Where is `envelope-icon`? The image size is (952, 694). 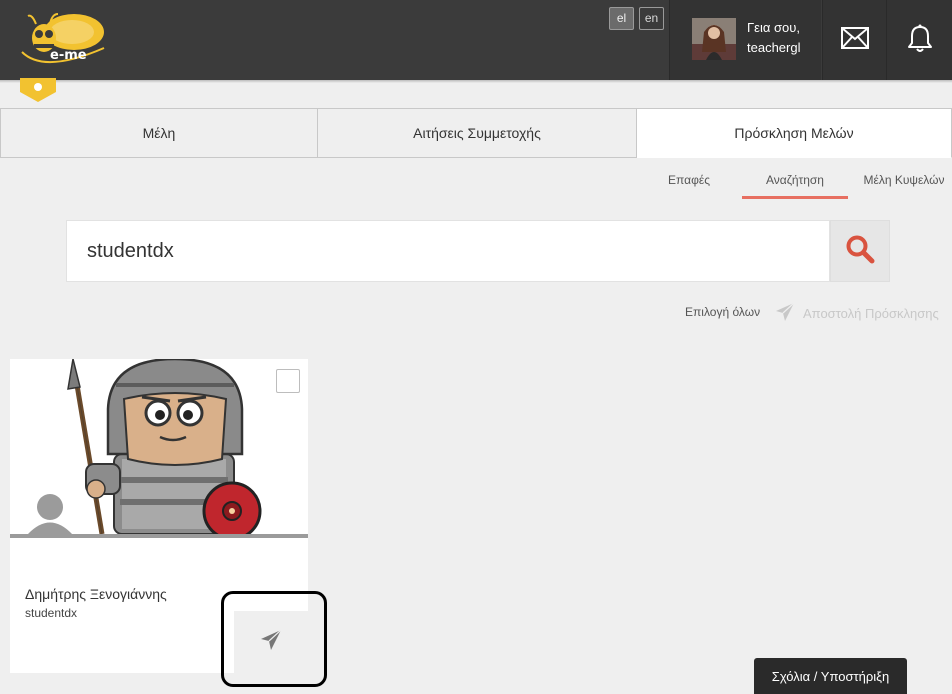
envelope-icon is located at coordinates (854, 40).